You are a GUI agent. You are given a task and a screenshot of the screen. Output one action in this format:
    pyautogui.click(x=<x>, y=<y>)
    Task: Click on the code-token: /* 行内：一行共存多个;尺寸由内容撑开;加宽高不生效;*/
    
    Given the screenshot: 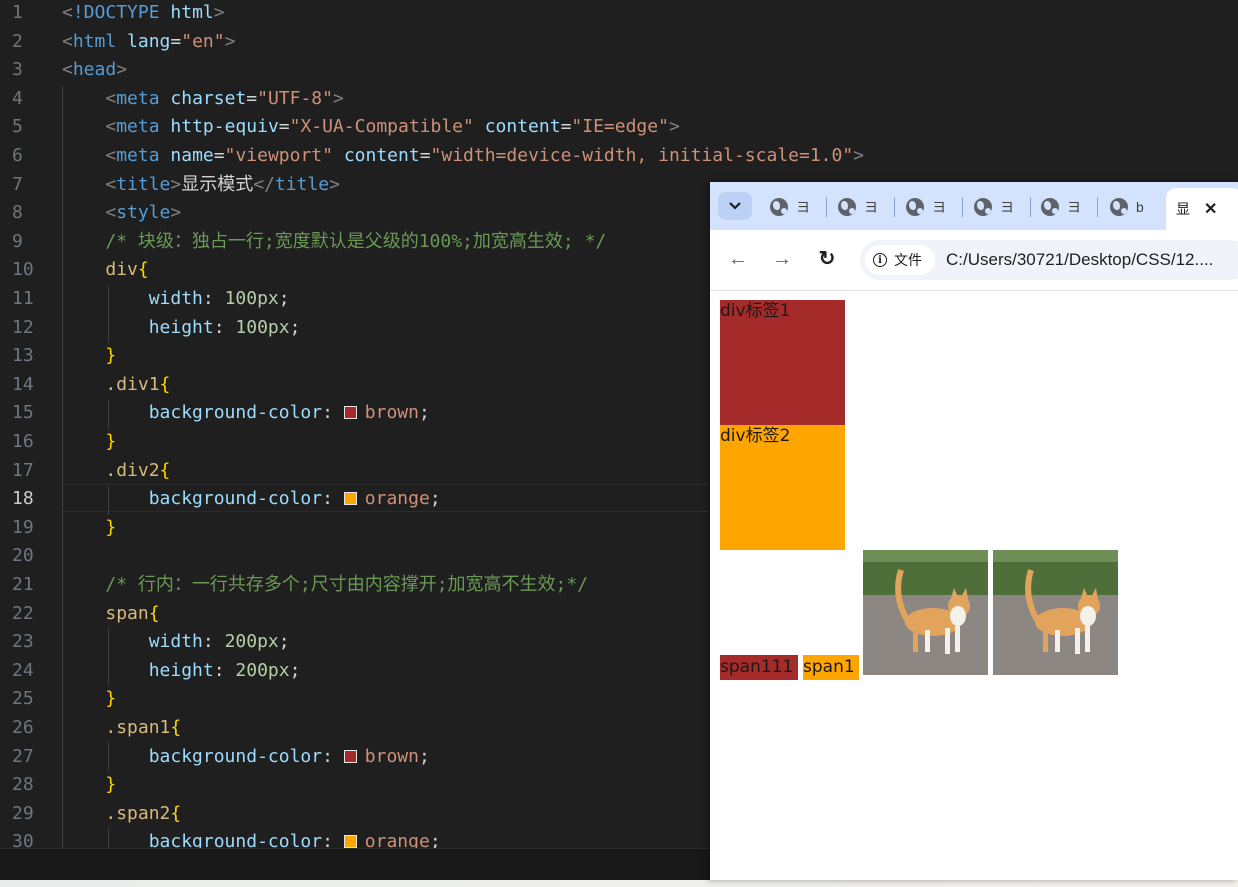 What is the action you would take?
    pyautogui.click(x=347, y=584)
    